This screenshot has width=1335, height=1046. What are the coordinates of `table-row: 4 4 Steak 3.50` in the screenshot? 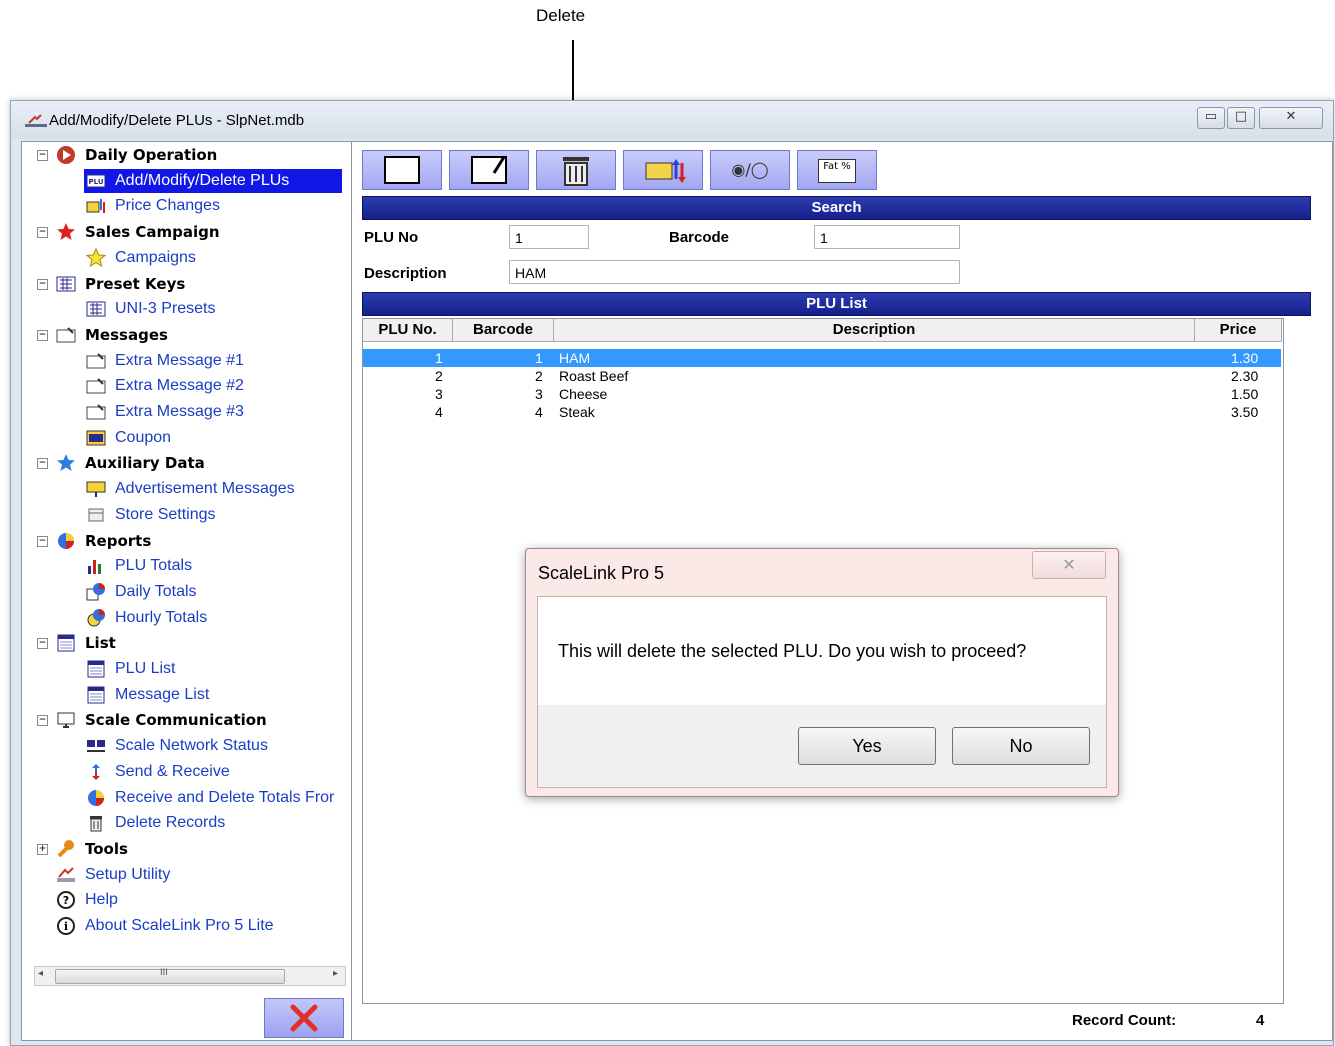 It's located at (822, 412).